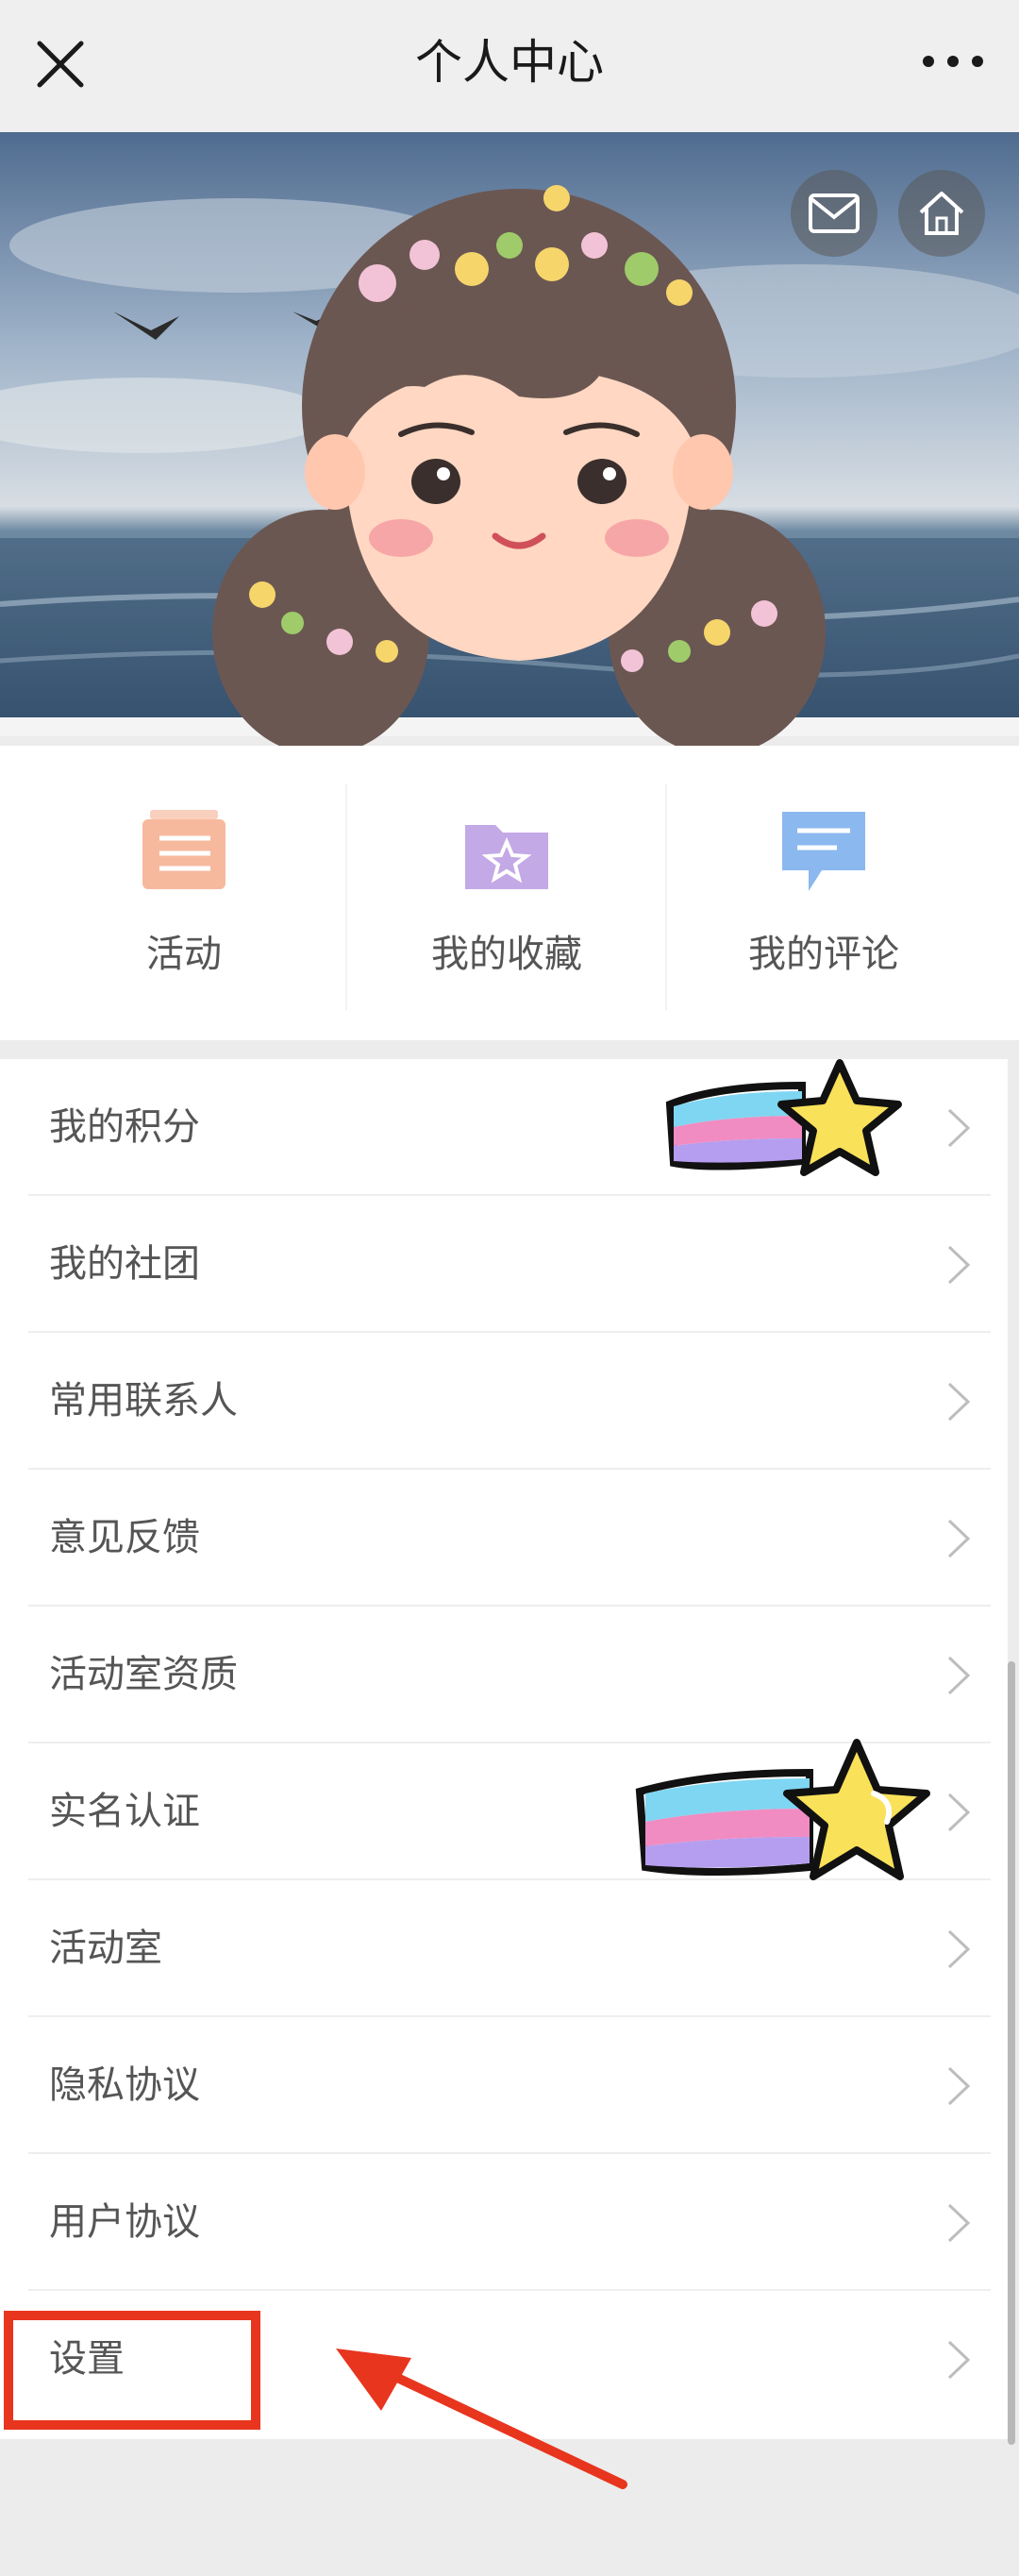 The height and width of the screenshot is (2576, 1019). What do you see at coordinates (519, 470) in the screenshot?
I see `avatar` at bounding box center [519, 470].